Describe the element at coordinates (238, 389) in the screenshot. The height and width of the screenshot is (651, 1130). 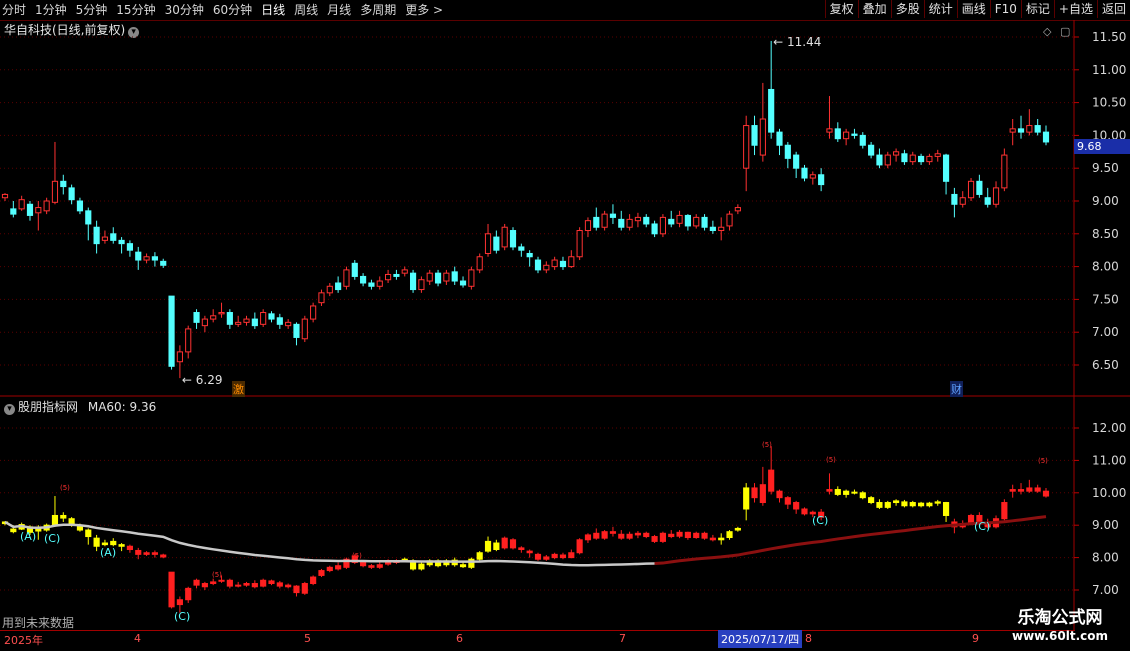
I see `event-marker-ji: 激` at that location.